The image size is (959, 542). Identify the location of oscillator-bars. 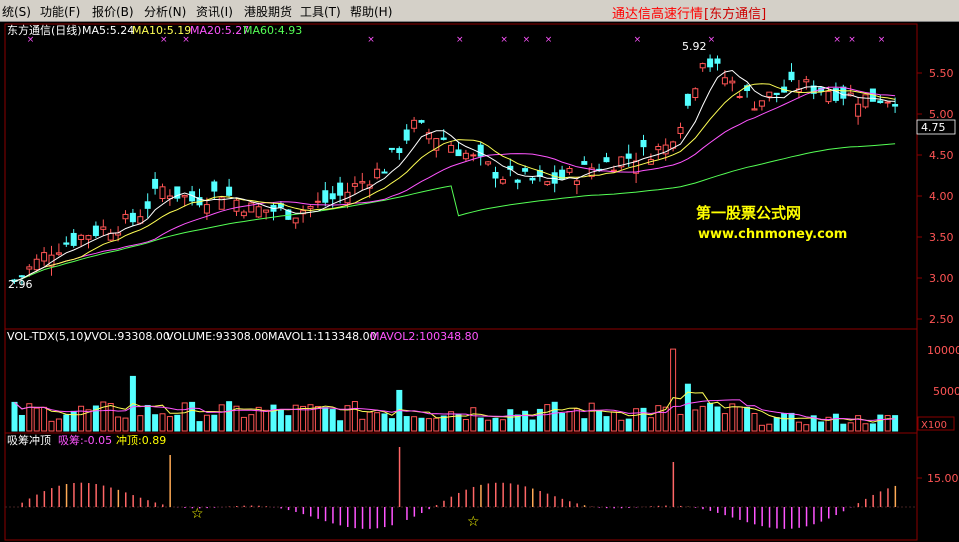
(459, 488).